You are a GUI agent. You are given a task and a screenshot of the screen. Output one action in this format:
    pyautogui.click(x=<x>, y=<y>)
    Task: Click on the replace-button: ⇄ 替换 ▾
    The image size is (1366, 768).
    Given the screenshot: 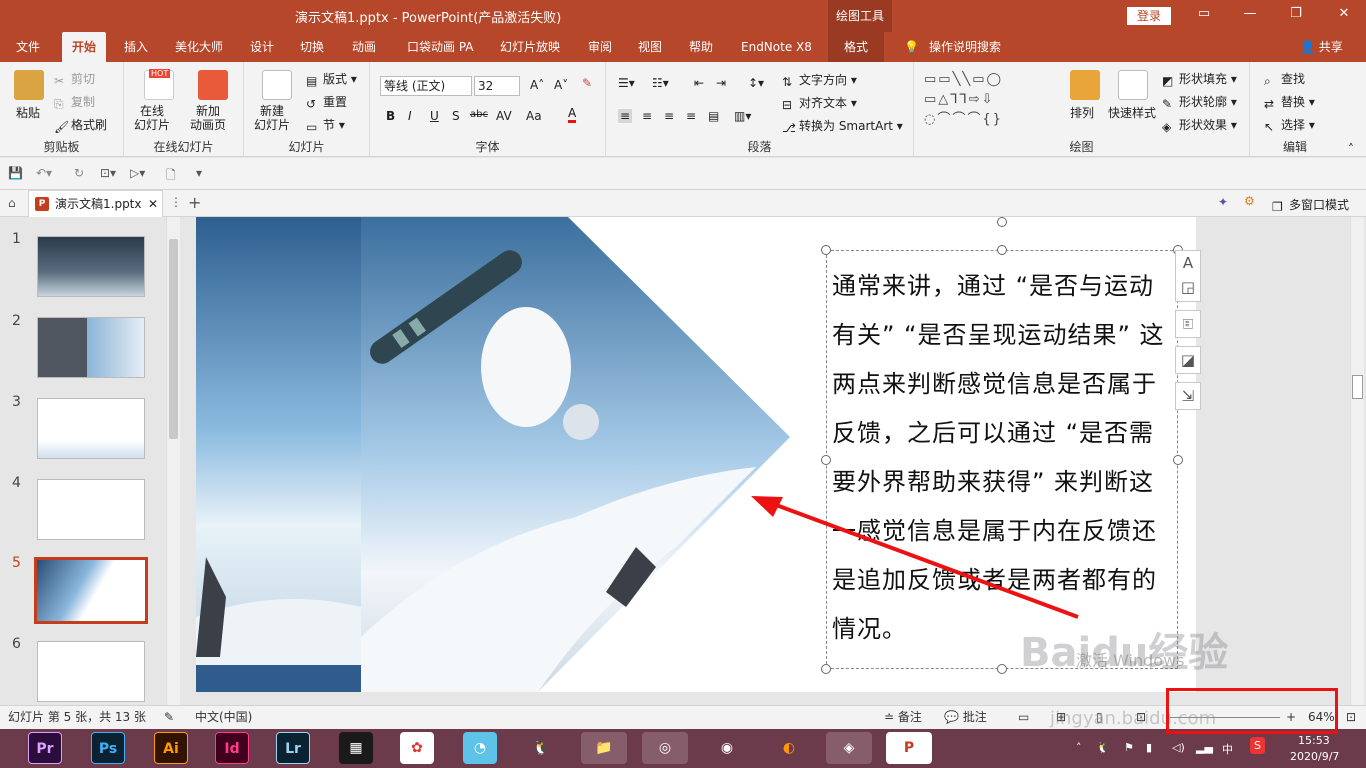 What is the action you would take?
    pyautogui.click(x=1289, y=102)
    